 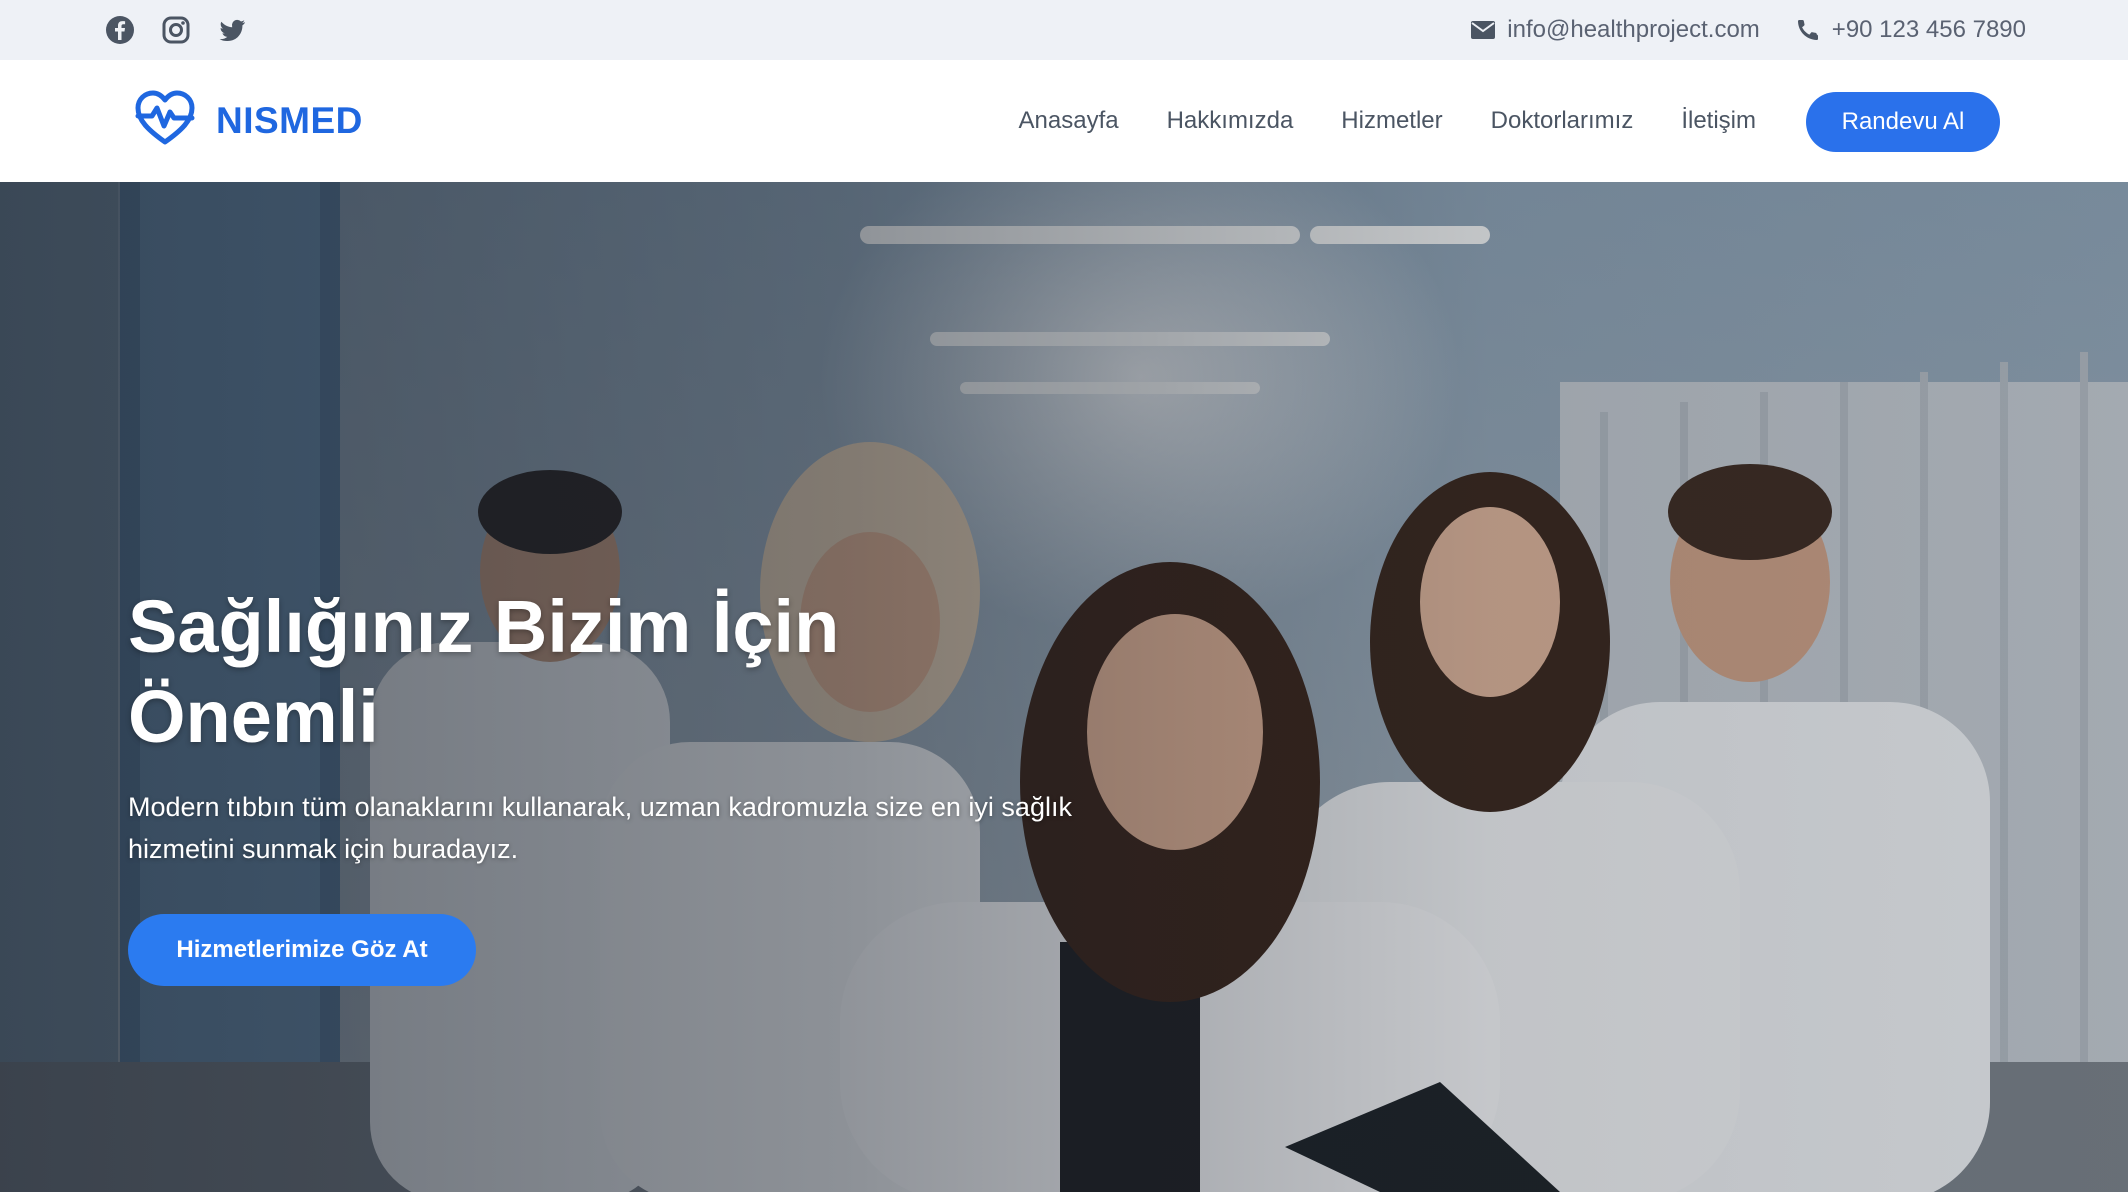 I want to click on top-bar: info@healthproject.com +90 123 456 7890, so click(x=1064, y=30).